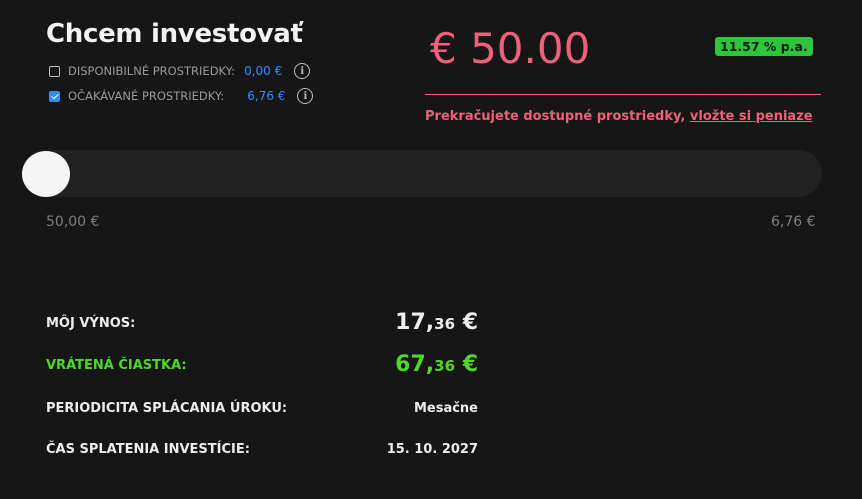 The image size is (862, 499). Describe the element at coordinates (793, 222) in the screenshot. I see `slider-max-label: 6,76 €` at that location.